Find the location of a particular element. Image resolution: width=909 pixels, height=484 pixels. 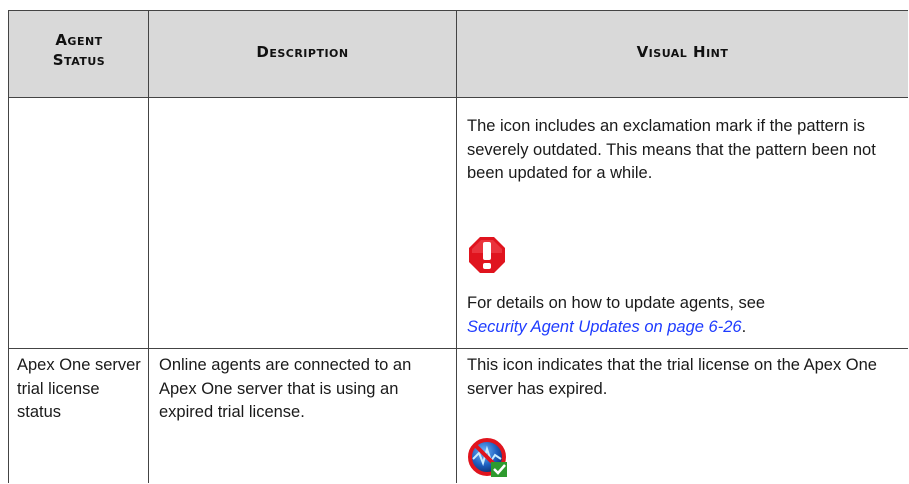

header-bottom-border is located at coordinates (458, 97).